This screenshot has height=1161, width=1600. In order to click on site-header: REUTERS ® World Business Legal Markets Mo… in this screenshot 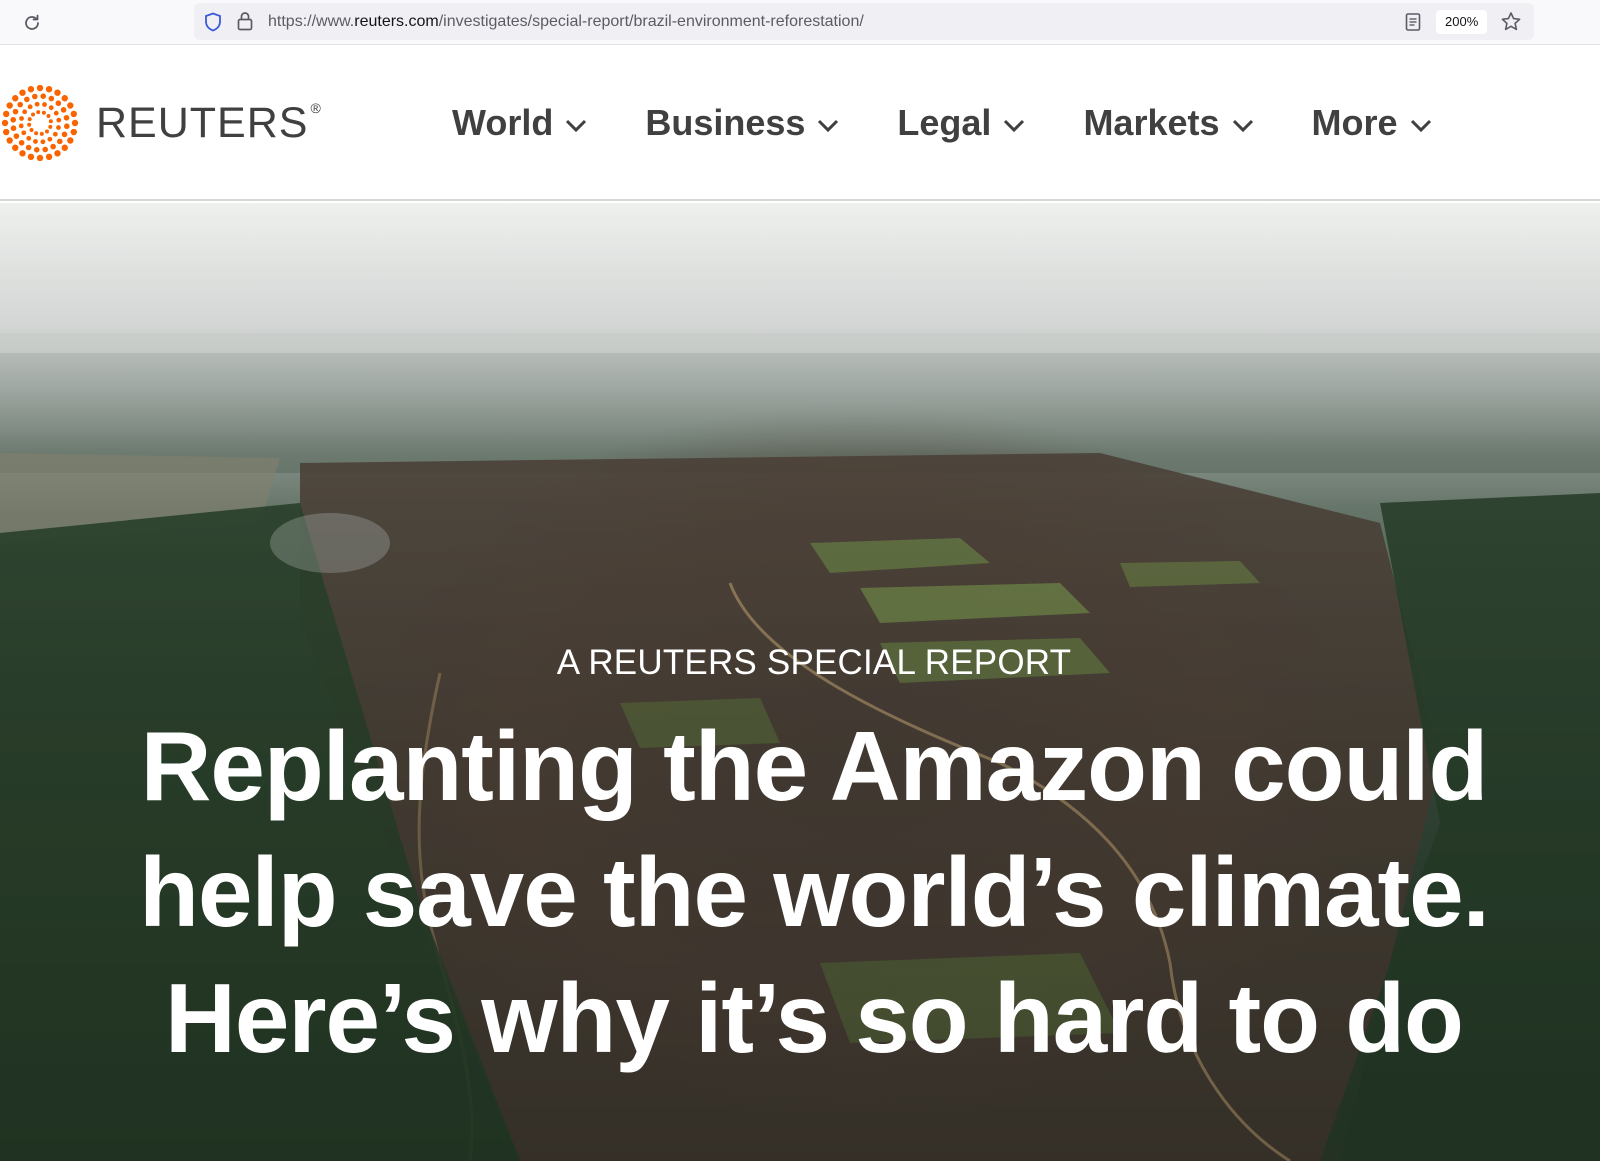, I will do `click(800, 123)`.